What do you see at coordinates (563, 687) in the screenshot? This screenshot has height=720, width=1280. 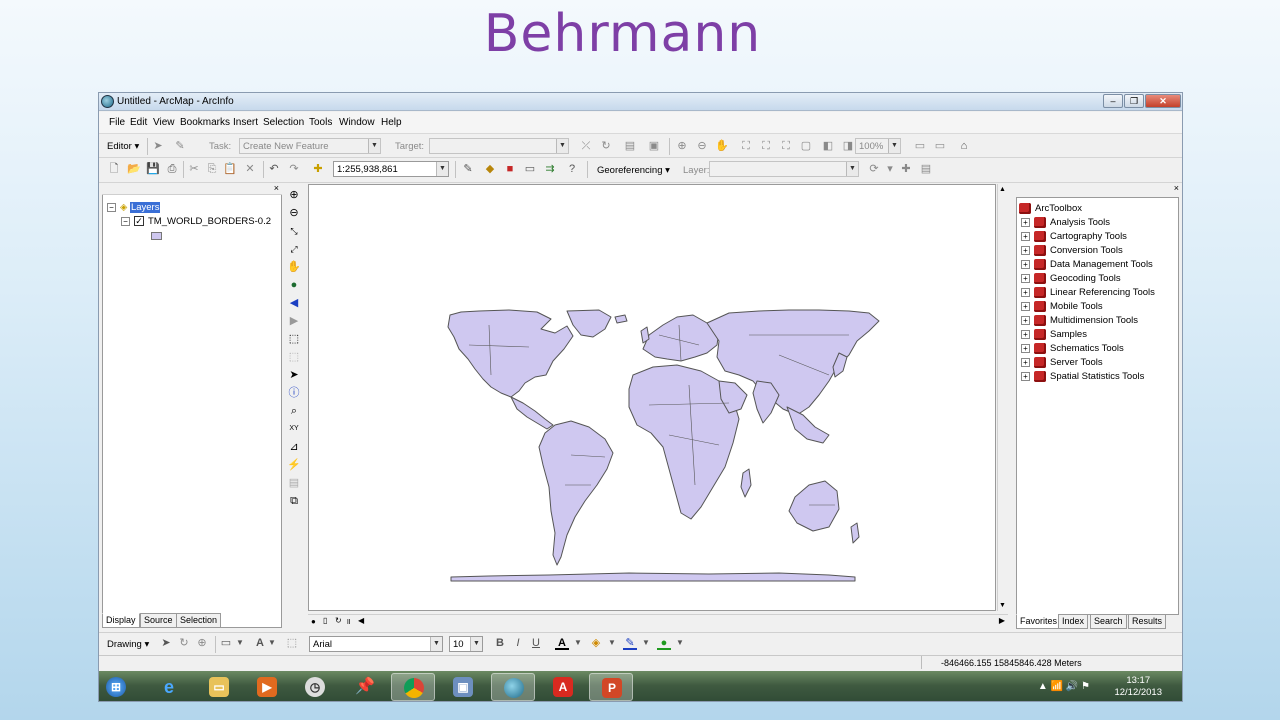 I see `taskbar-acrobat: A` at bounding box center [563, 687].